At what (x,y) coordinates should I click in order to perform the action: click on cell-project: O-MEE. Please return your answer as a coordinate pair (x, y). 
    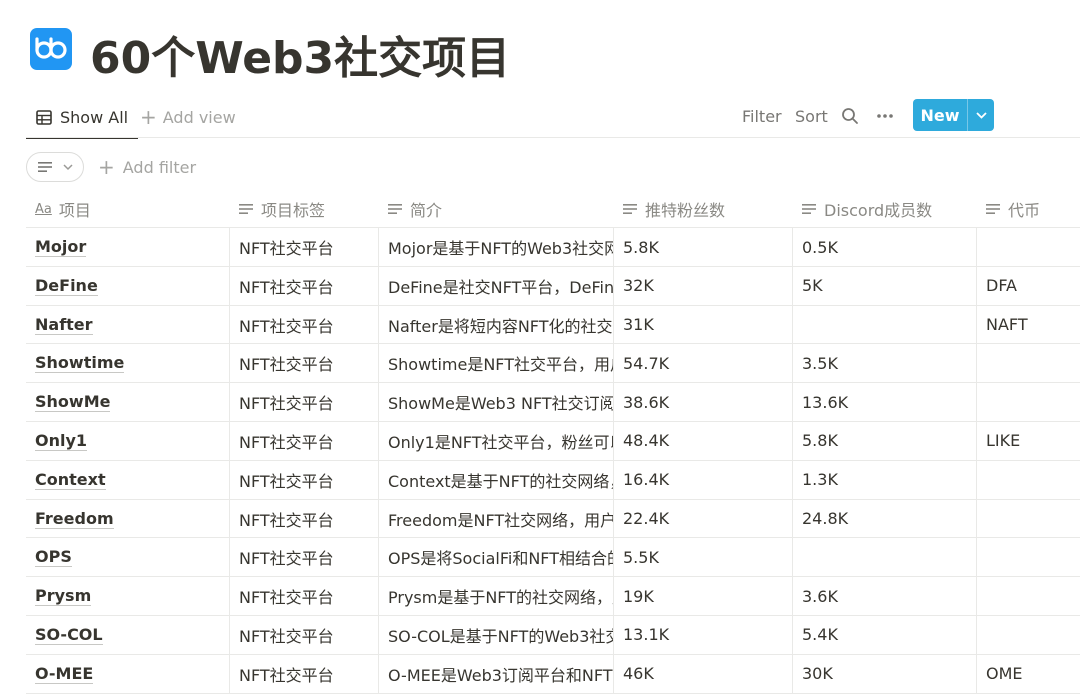
    Looking at the image, I should click on (127, 674).